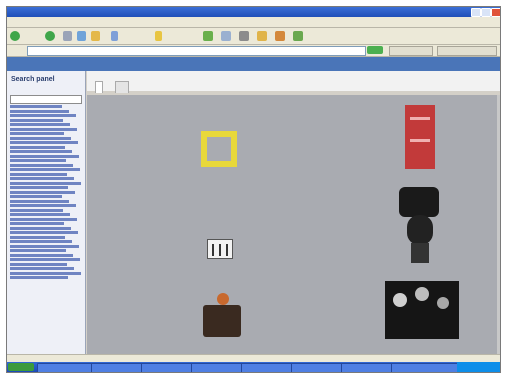  Describe the element at coordinates (46, 99) in the screenshot. I see `category-select` at that location.